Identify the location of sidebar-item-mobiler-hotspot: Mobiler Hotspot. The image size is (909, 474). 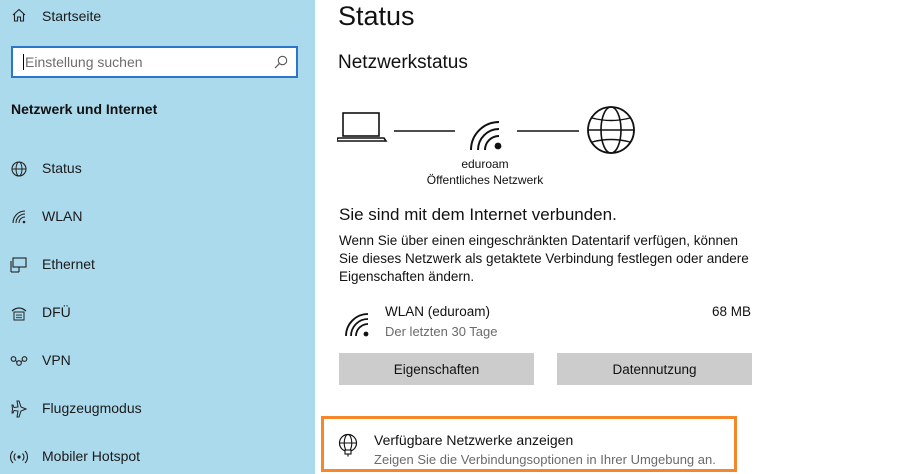
(157, 455).